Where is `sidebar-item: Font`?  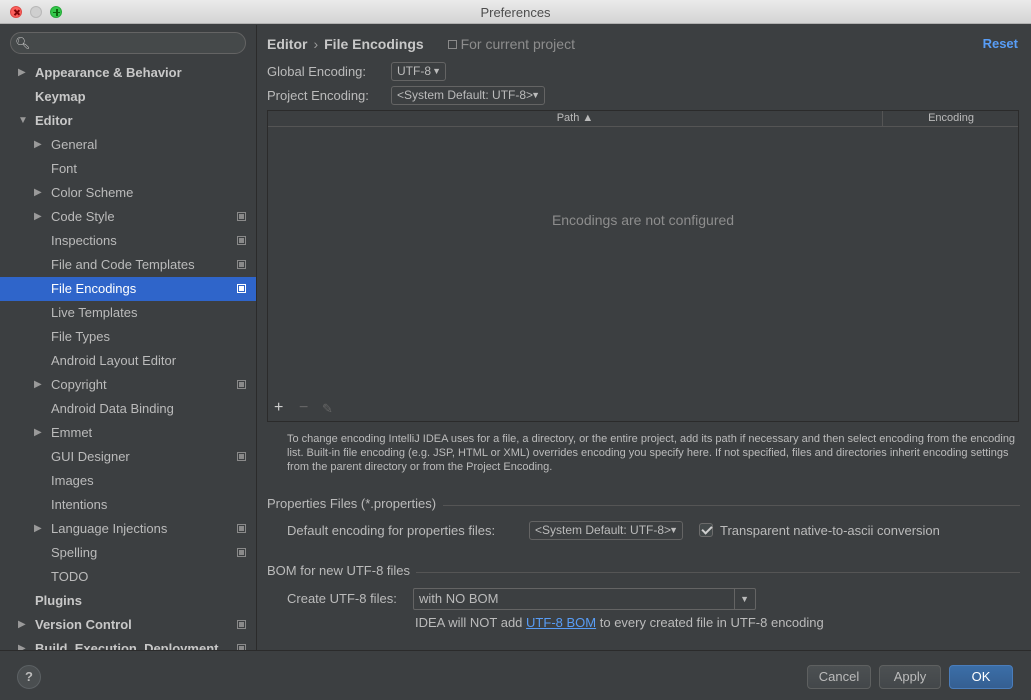
sidebar-item: Font is located at coordinates (128, 169).